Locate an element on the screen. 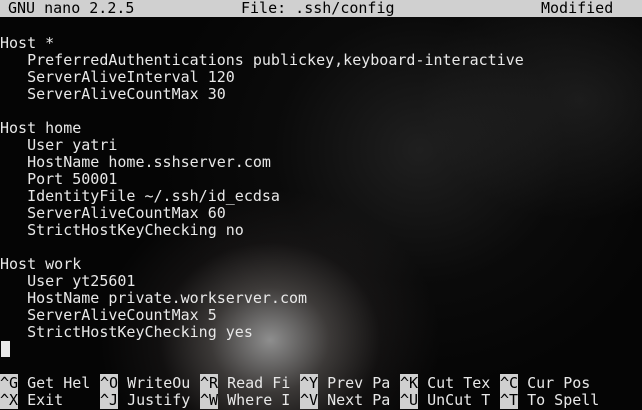 The width and height of the screenshot is (642, 410). app-version-label: GNU nano 2.2.5 is located at coordinates (71, 8).